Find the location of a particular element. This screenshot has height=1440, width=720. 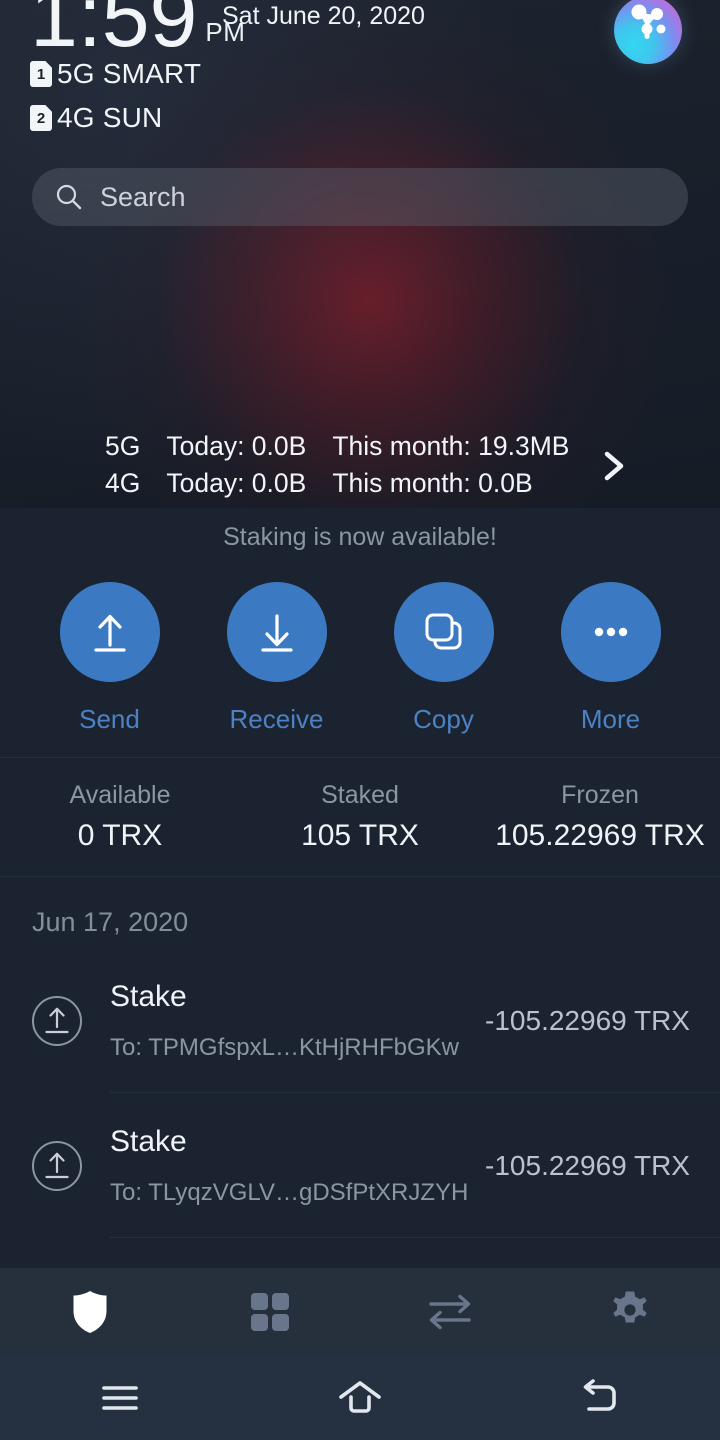

nav-home is located at coordinates (360, 1398).